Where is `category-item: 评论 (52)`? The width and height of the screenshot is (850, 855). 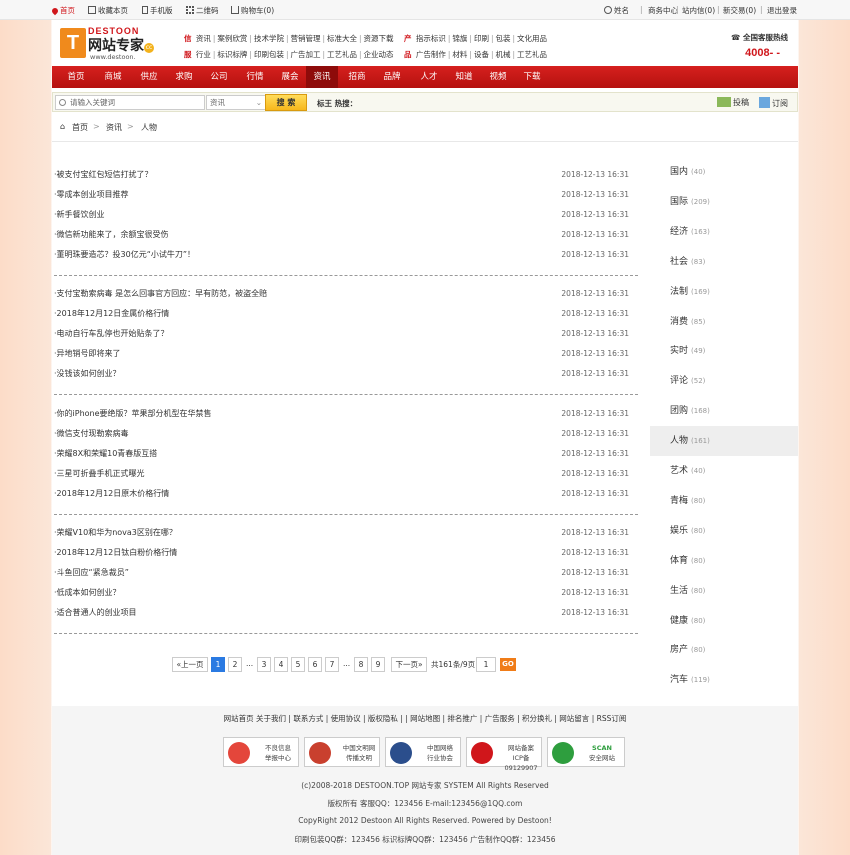
category-item: 评论 (52) is located at coordinates (724, 381).